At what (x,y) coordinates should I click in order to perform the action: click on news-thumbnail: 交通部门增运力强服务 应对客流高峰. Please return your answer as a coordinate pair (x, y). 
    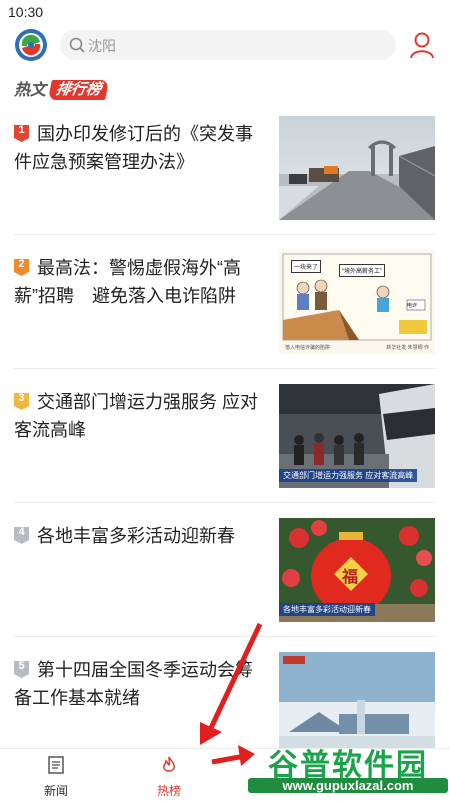
    Looking at the image, I should click on (357, 436).